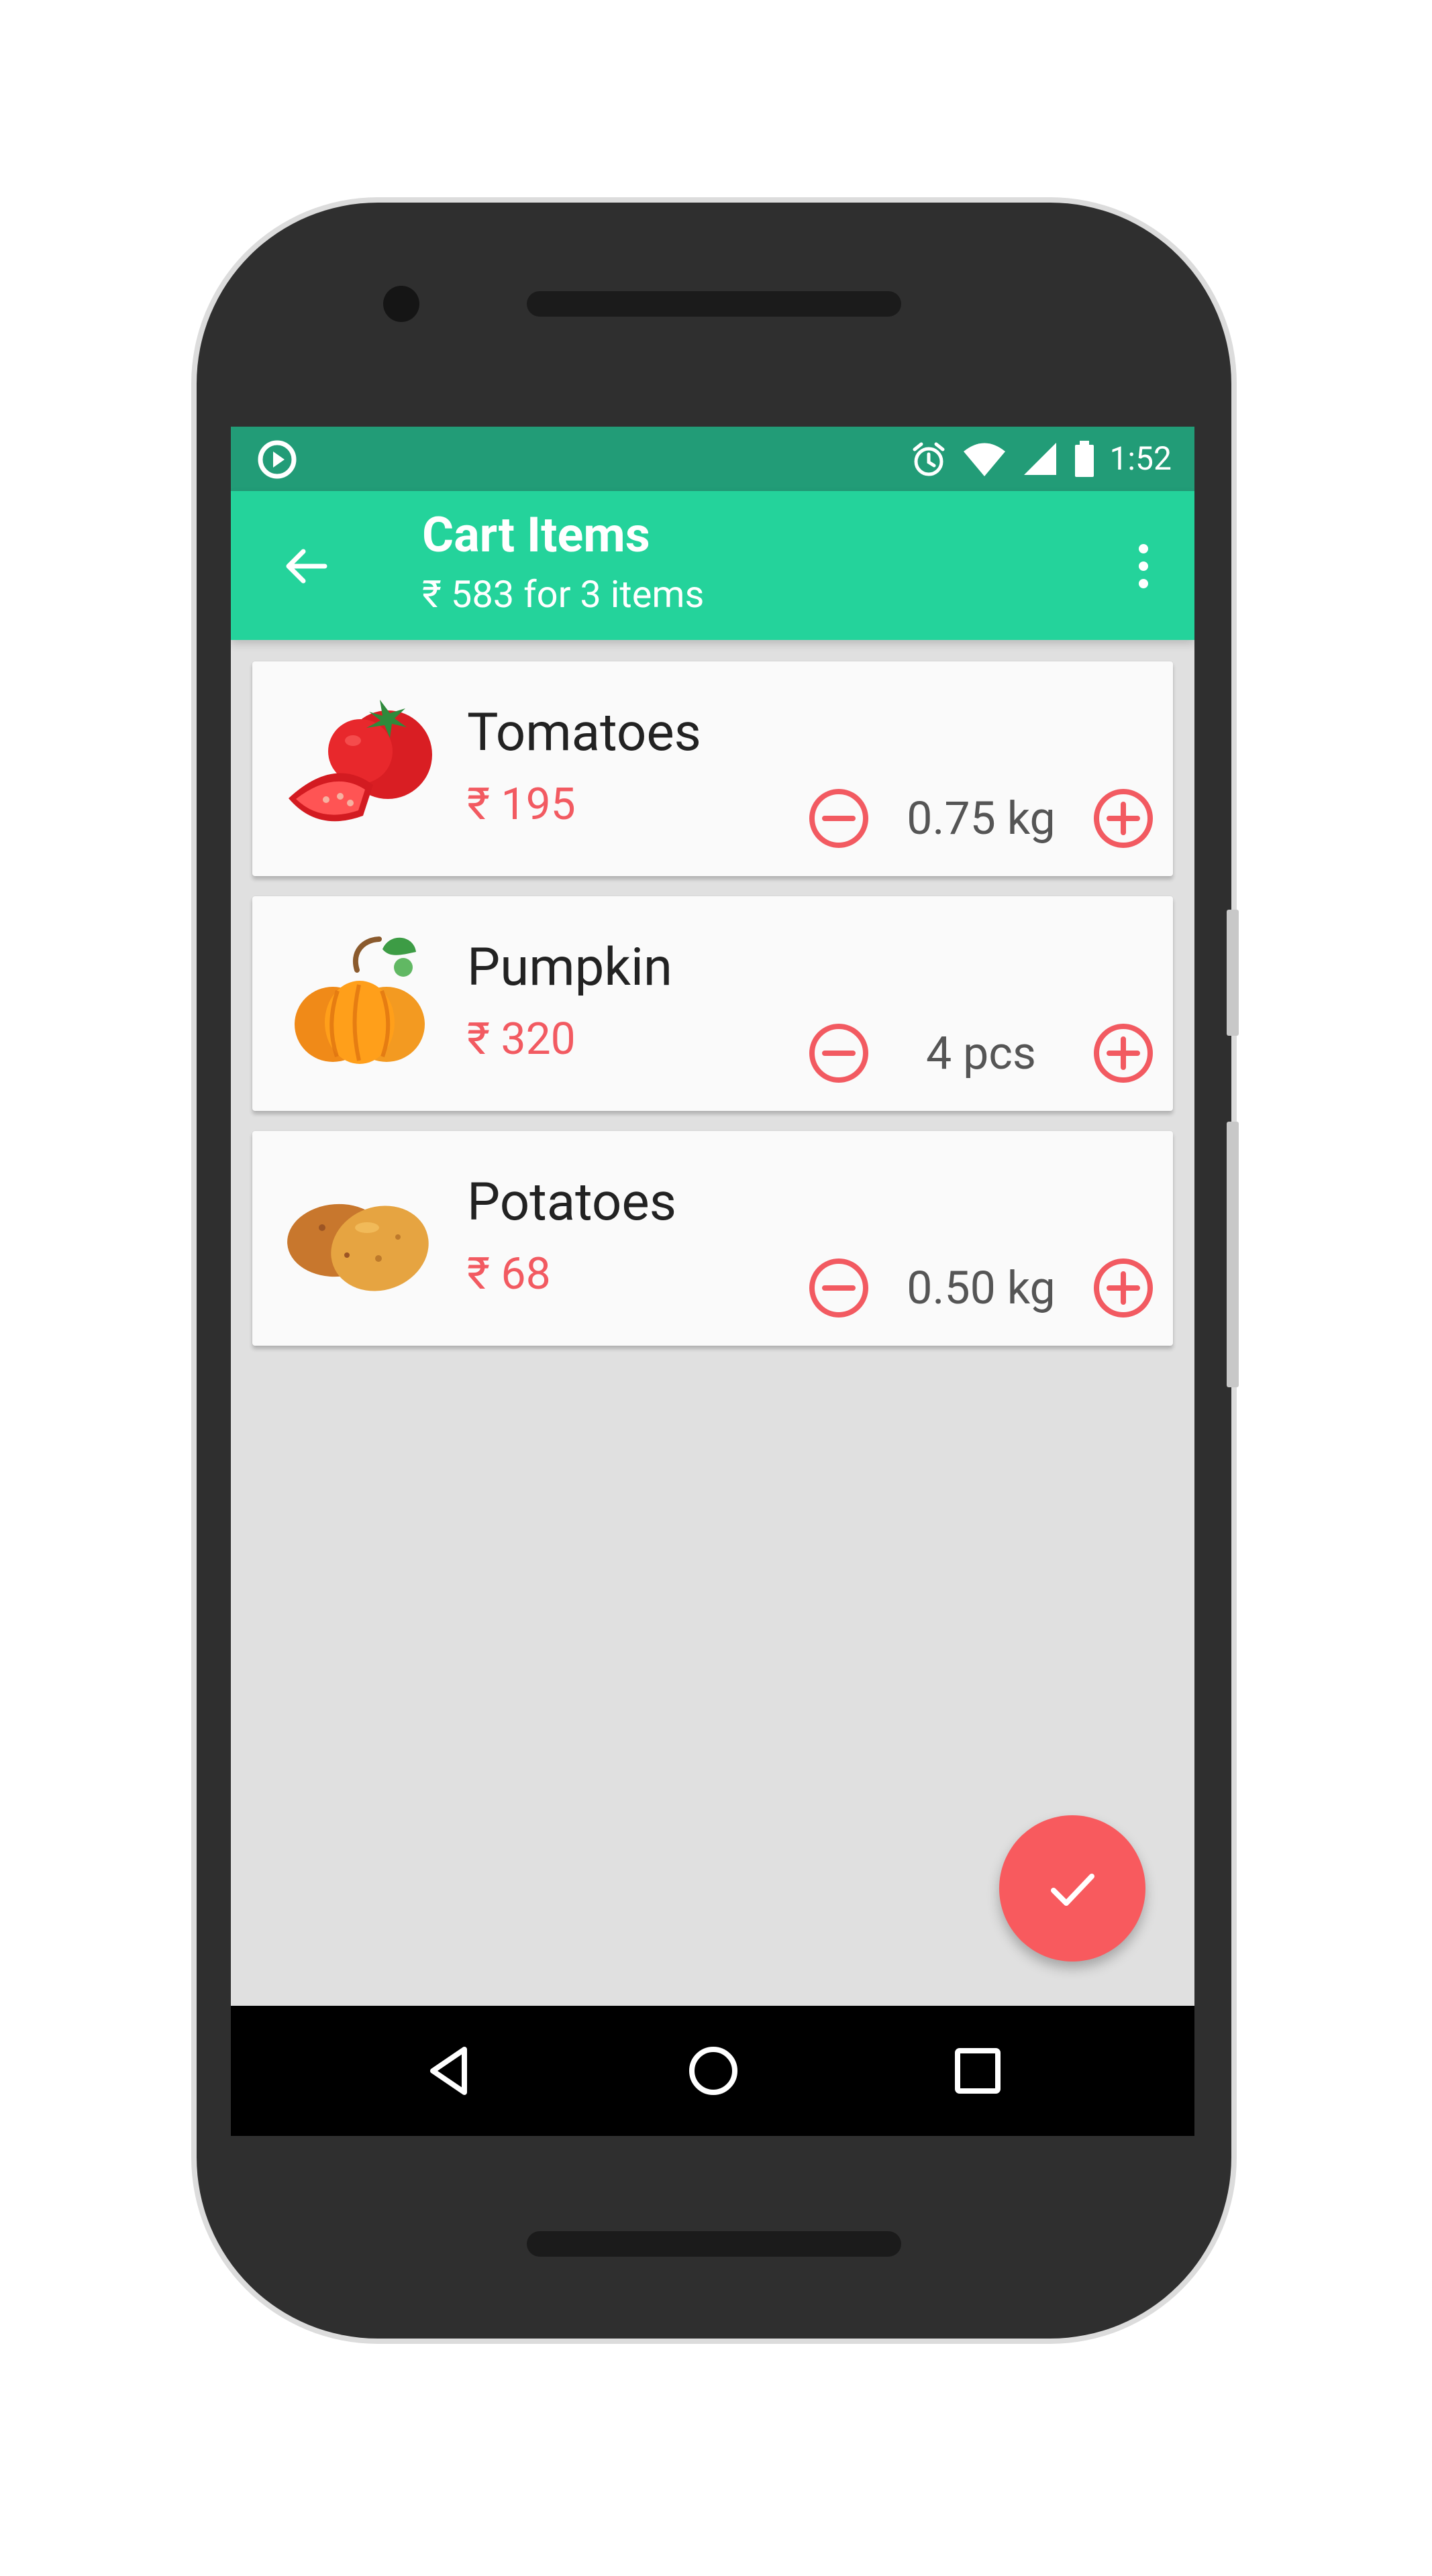  I want to click on status-bar: 1:52, so click(713, 459).